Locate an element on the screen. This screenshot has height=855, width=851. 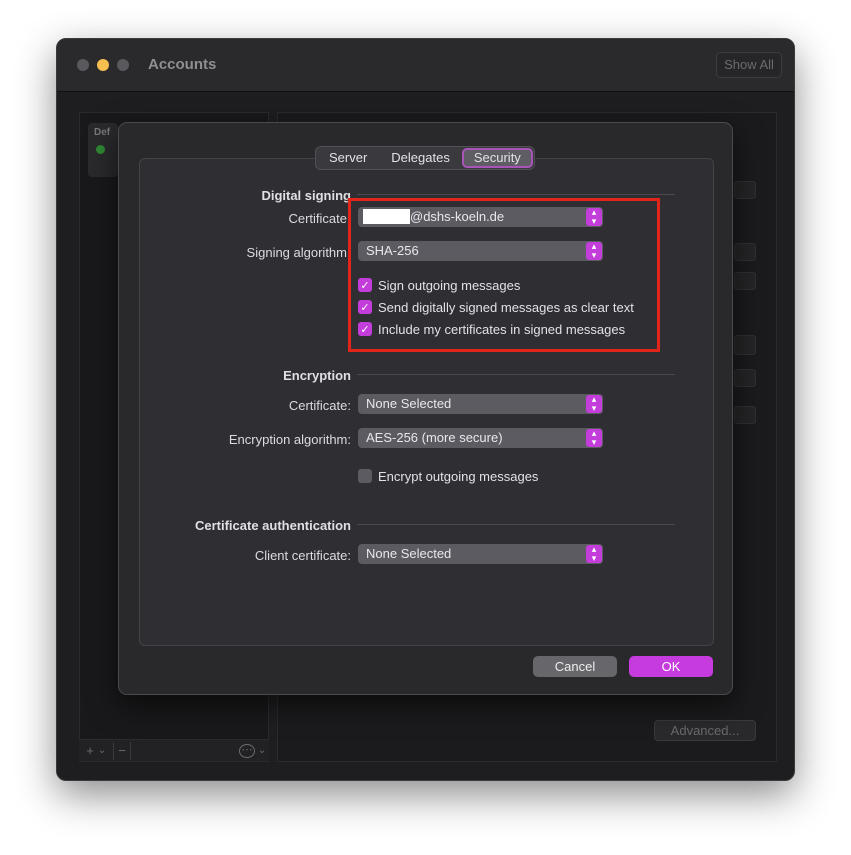
more-menu-chevron-icon: ⌄ is located at coordinates (262, 751).